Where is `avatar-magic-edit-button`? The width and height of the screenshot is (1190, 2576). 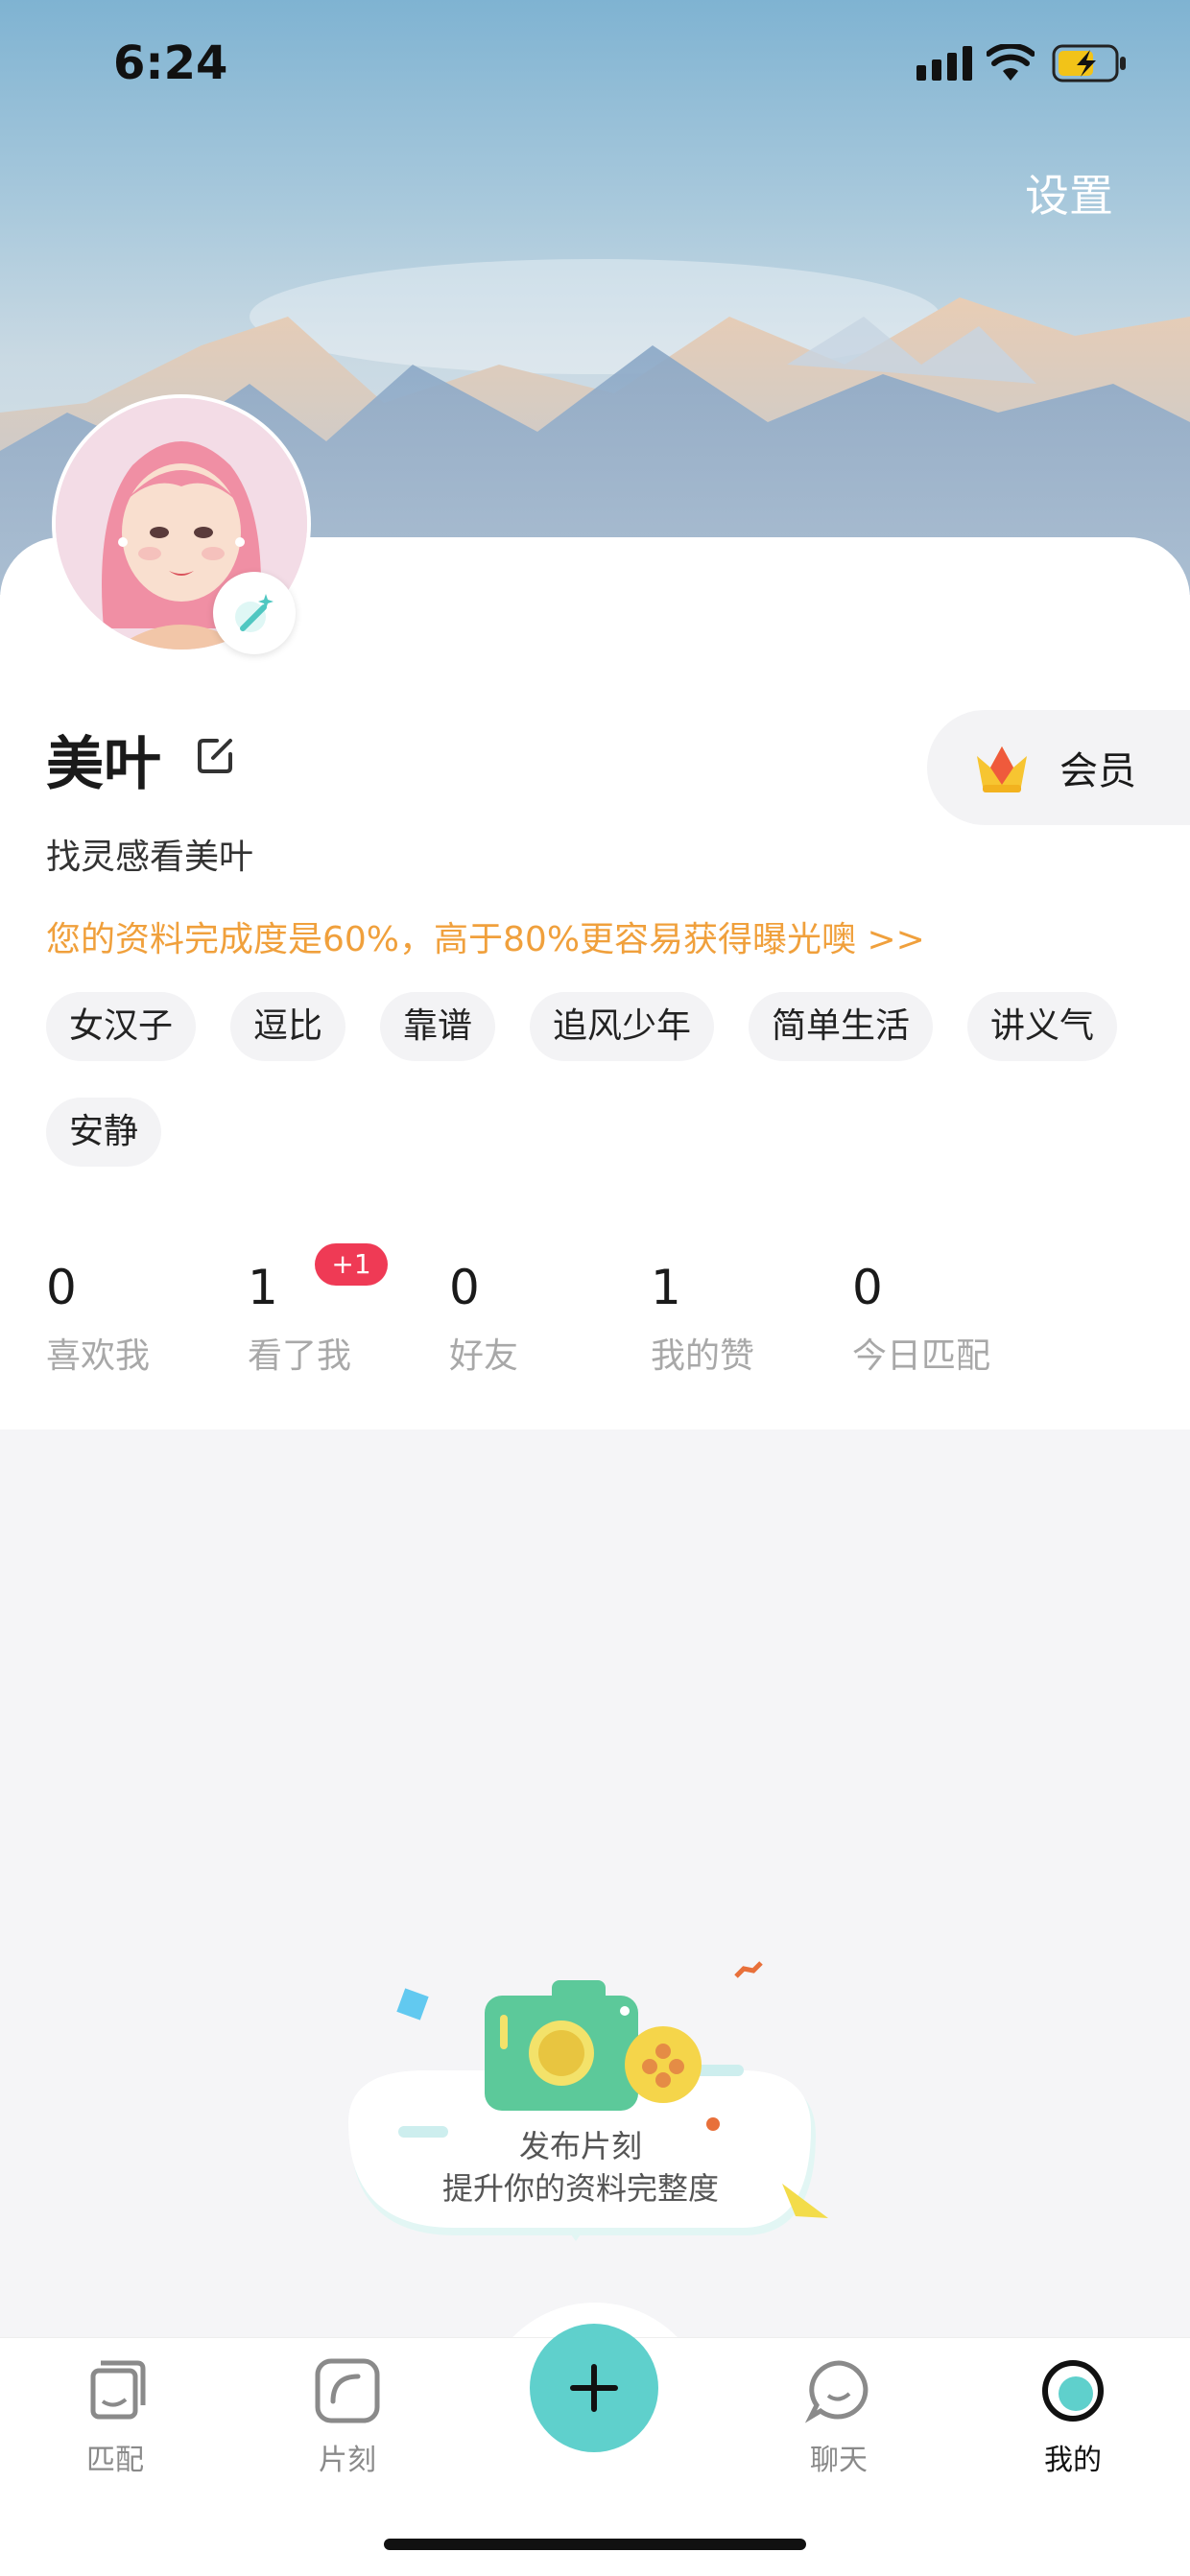
avatar-magic-edit-button is located at coordinates (254, 613).